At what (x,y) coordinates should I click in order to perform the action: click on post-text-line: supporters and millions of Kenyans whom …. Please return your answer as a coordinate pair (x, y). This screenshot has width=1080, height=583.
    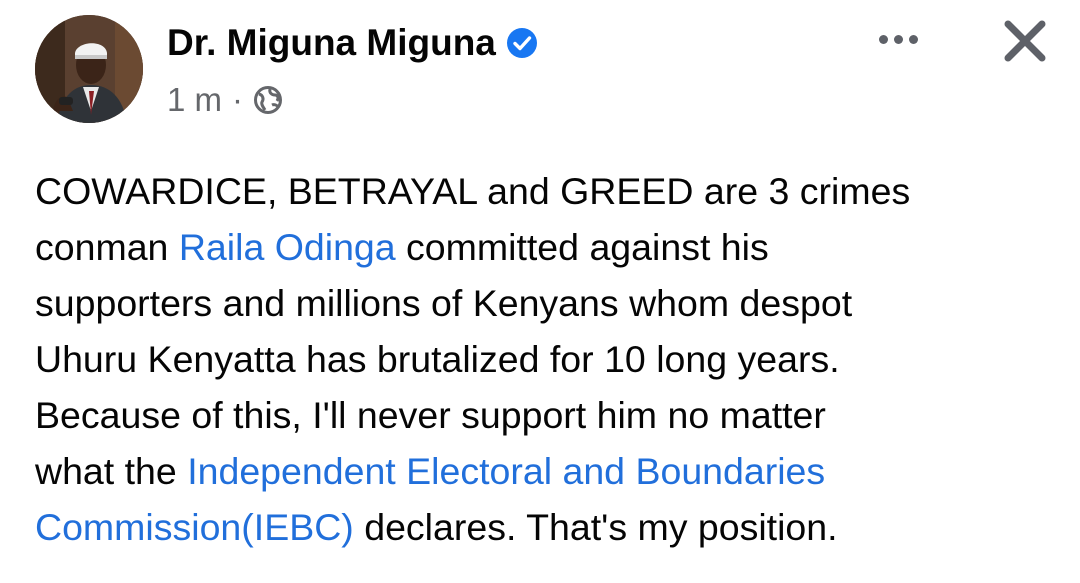
    Looking at the image, I should click on (545, 303).